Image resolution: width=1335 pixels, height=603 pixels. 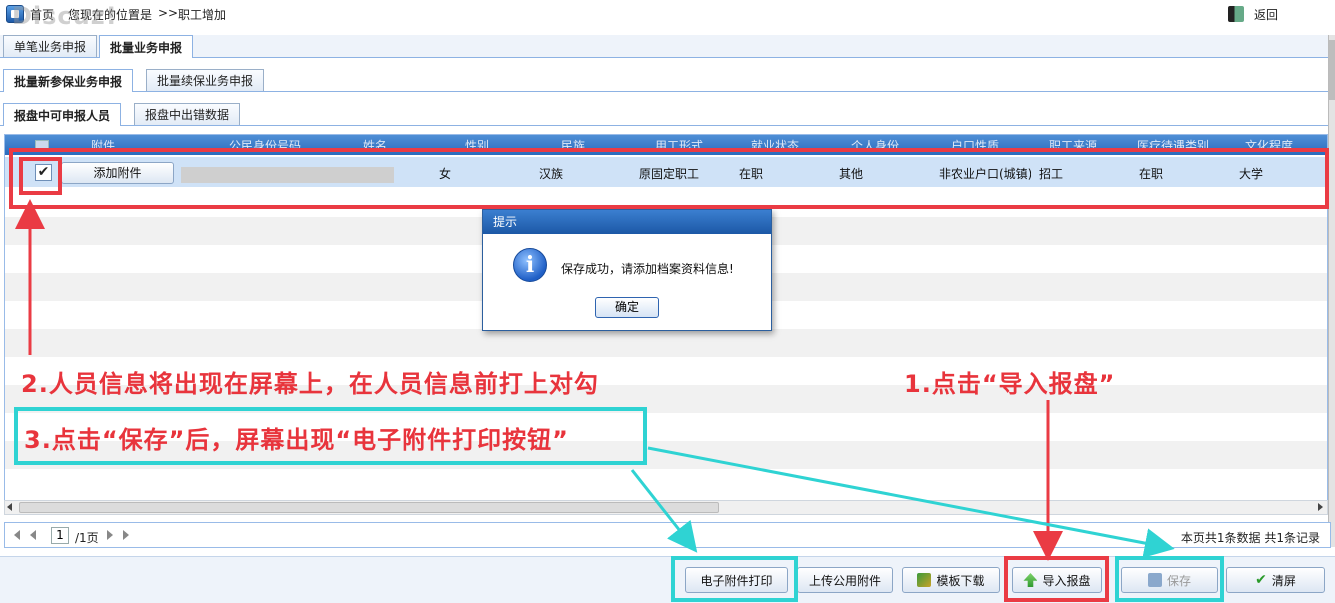 What do you see at coordinates (296, 440) in the screenshot?
I see `annotation-step3: 3.点击“保存”后，屏幕出现“电子附件打印按钮”` at bounding box center [296, 440].